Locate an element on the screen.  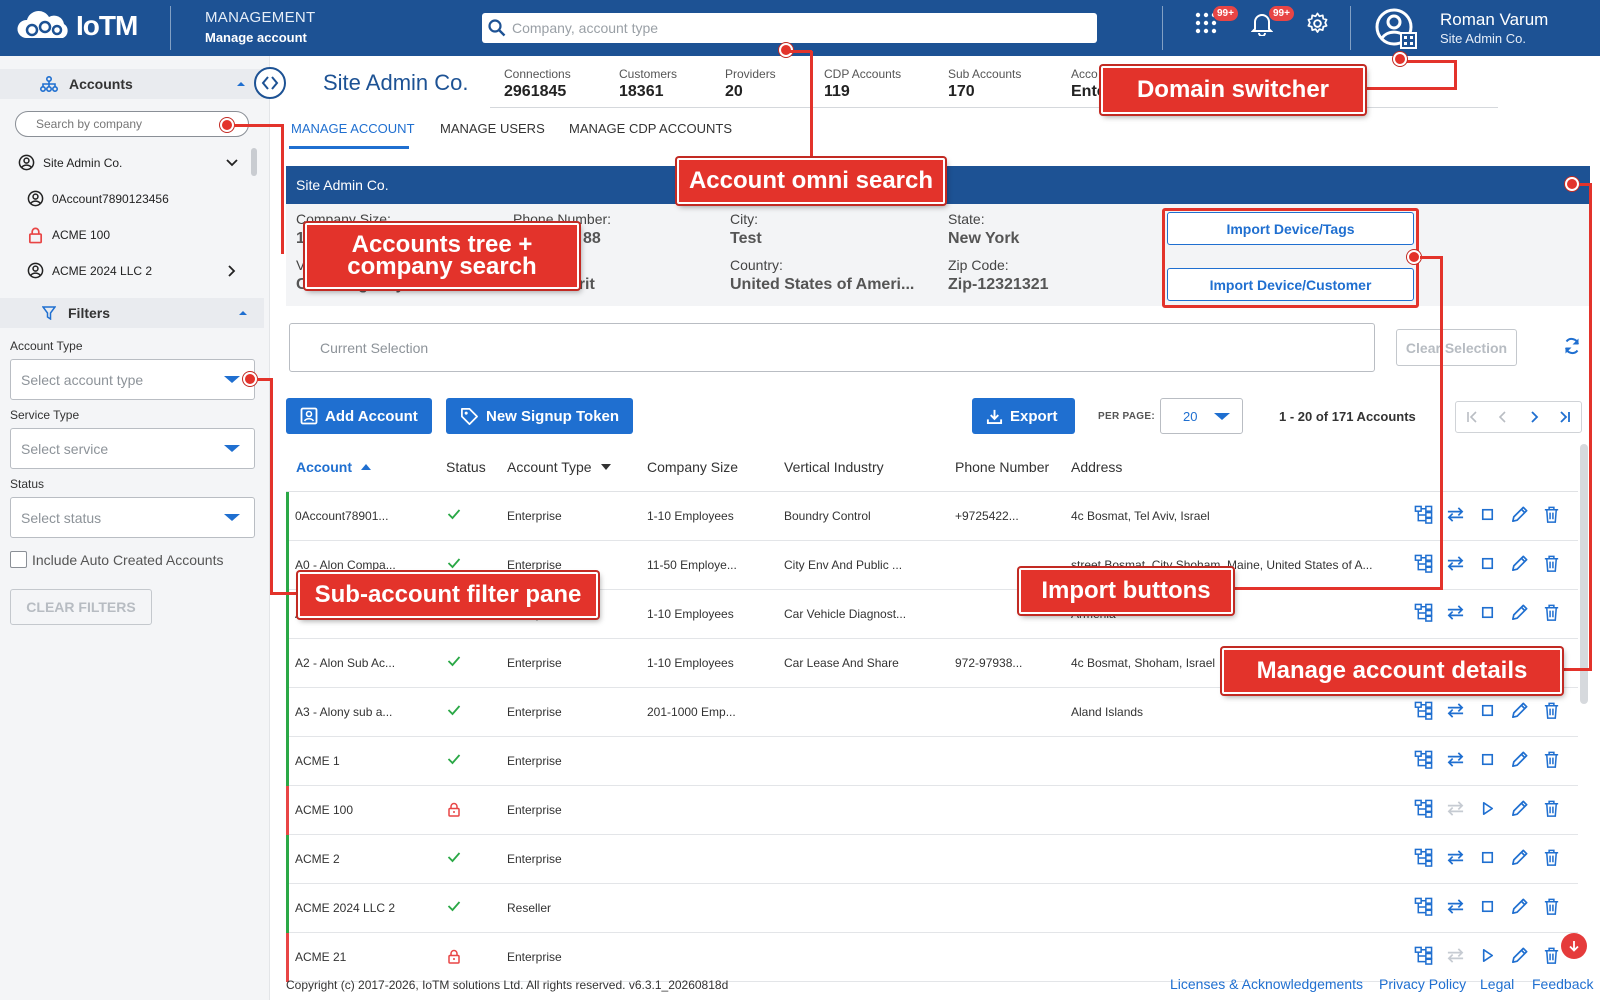
tab-manage-cdp-accounts: MANAGE CDP ACCOUNTS is located at coordinates (650, 128).